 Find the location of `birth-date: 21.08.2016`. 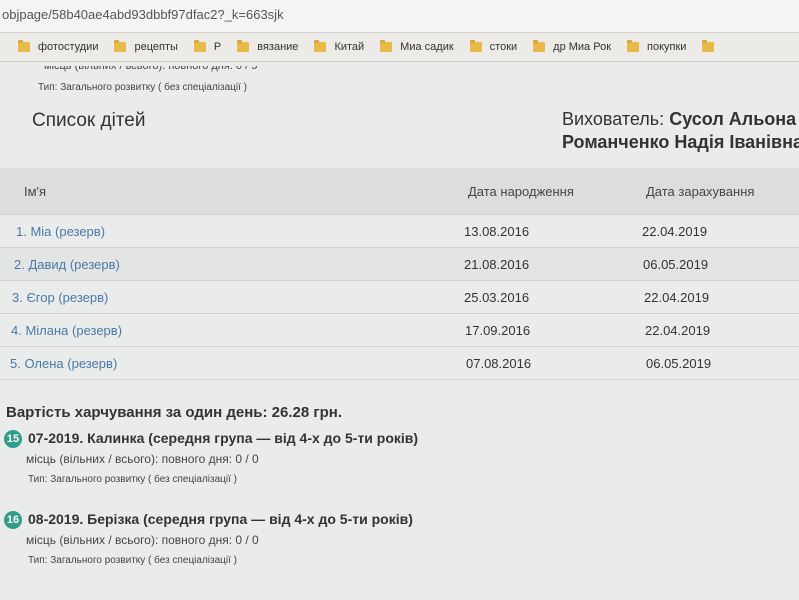

birth-date: 21.08.2016 is located at coordinates (497, 264).